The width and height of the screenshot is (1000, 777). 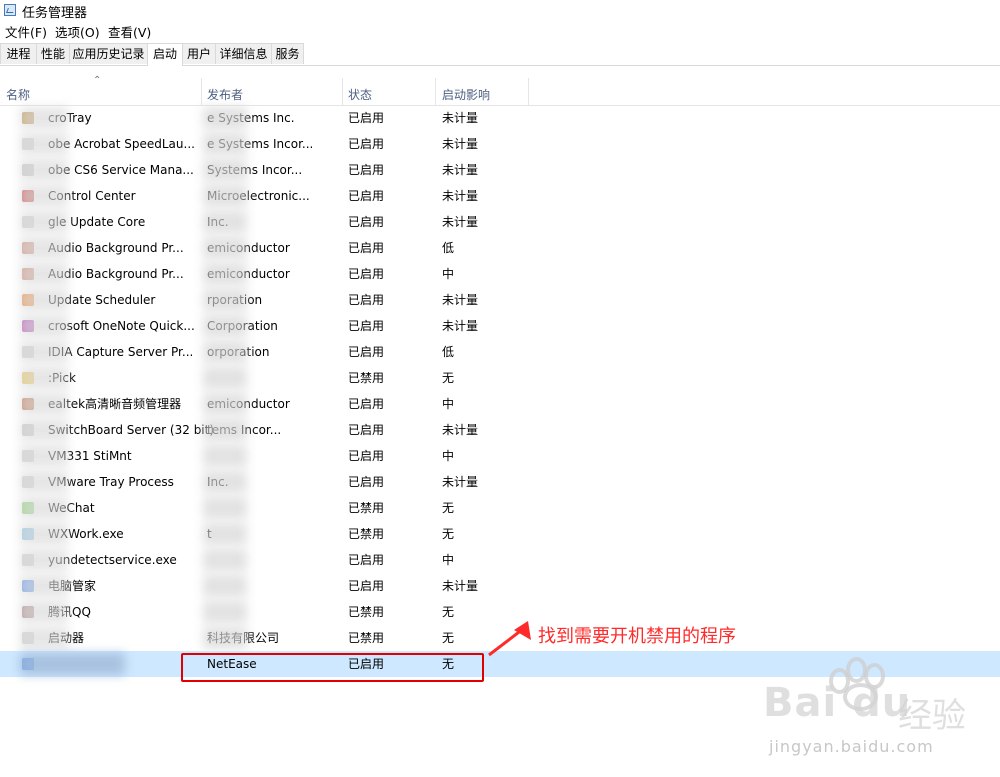 What do you see at coordinates (287, 53) in the screenshot?
I see `tab-services: 服务` at bounding box center [287, 53].